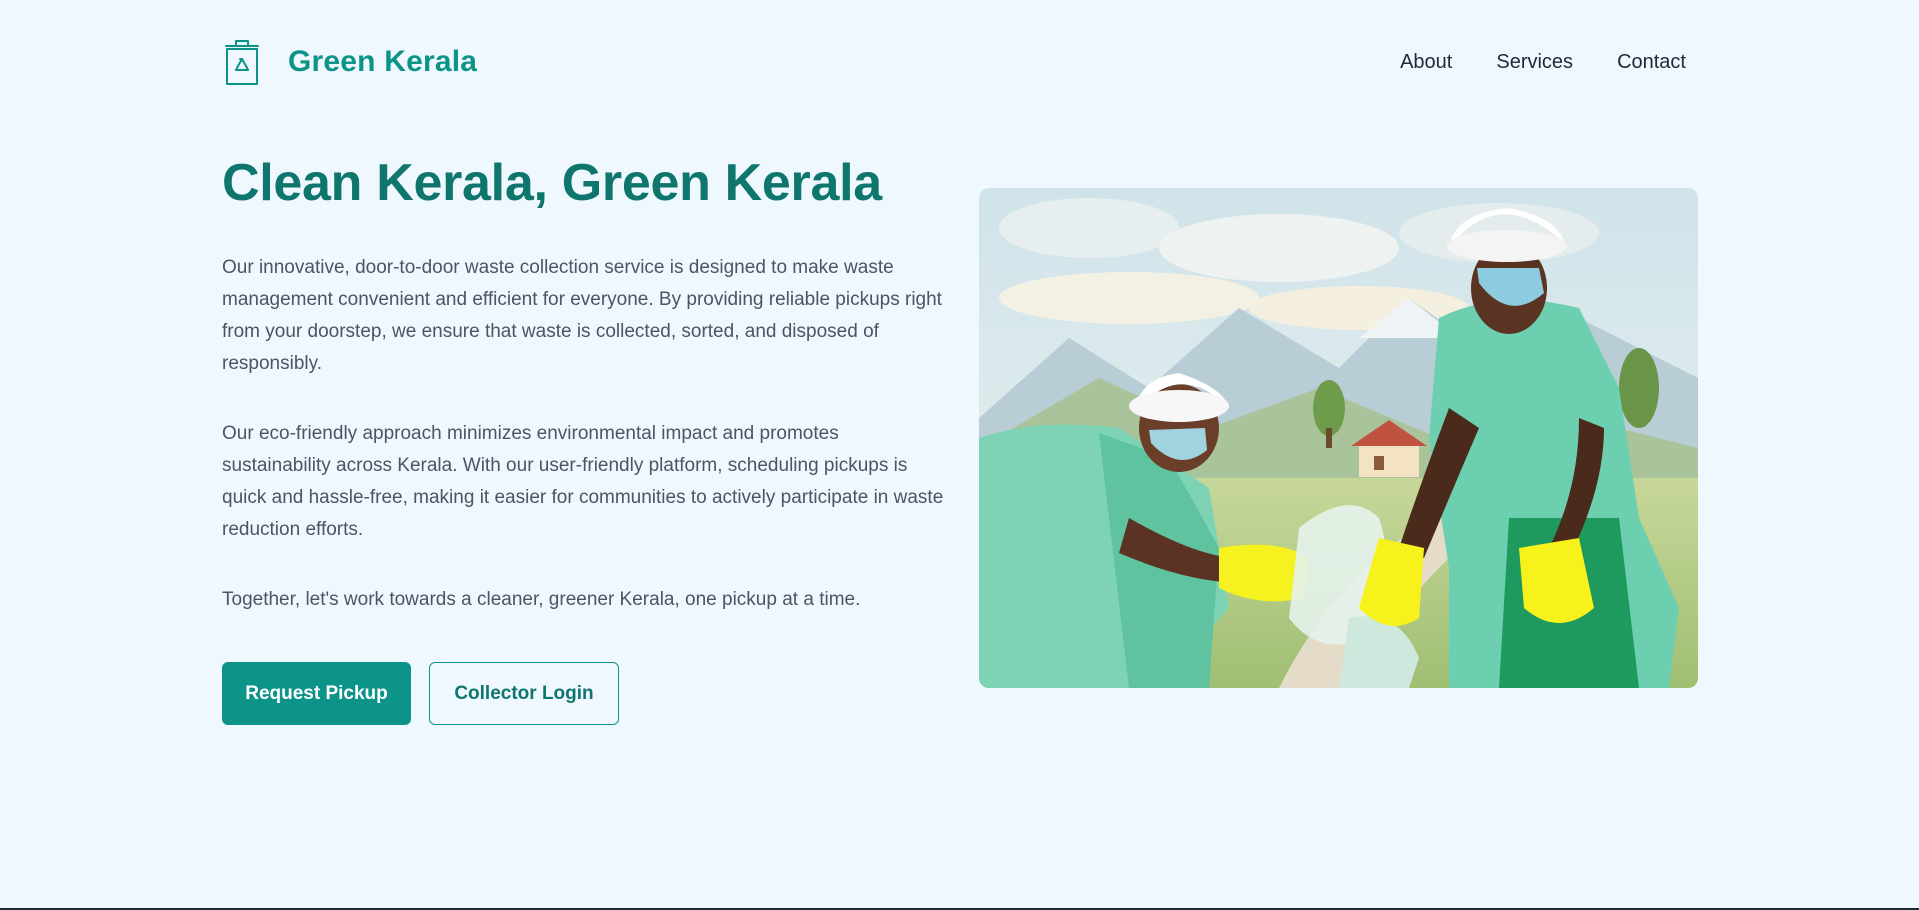 Image resolution: width=1919 pixels, height=910 pixels. I want to click on hero-buttons: Request Pickup Collector Login, so click(420, 693).